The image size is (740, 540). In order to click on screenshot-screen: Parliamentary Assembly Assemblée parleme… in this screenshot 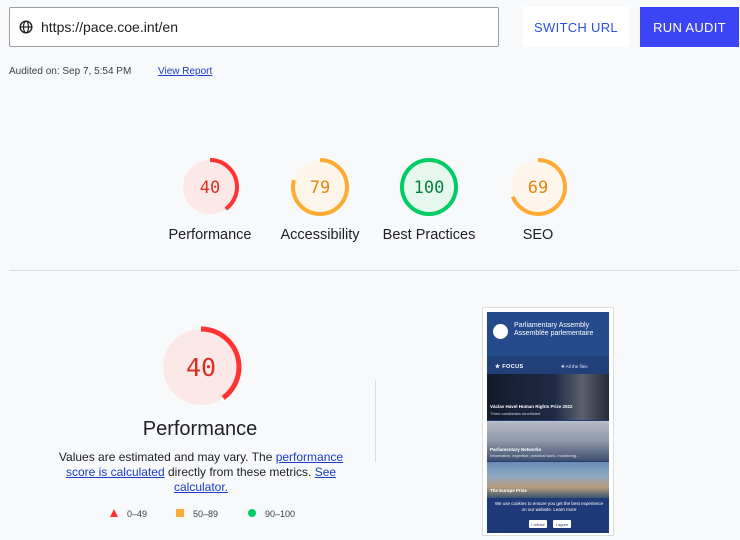, I will do `click(548, 422)`.